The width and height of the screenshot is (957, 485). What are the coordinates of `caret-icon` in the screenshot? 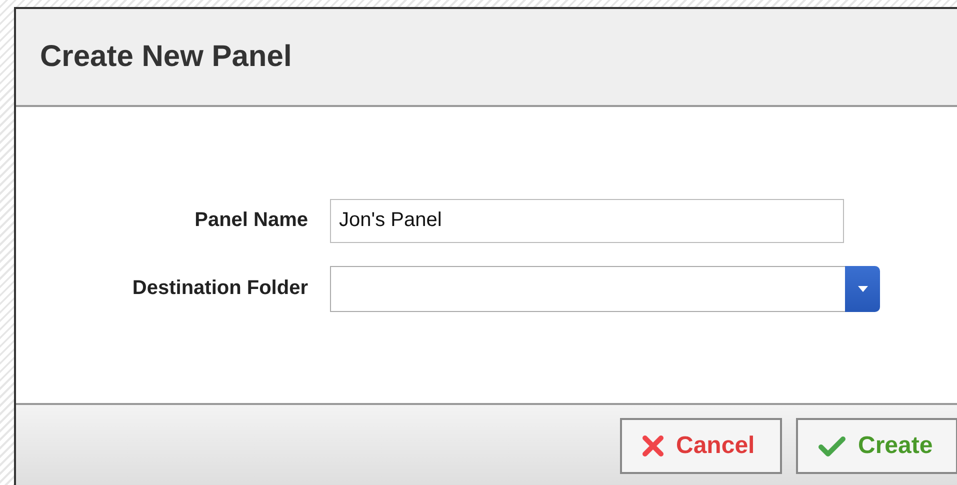 It's located at (863, 289).